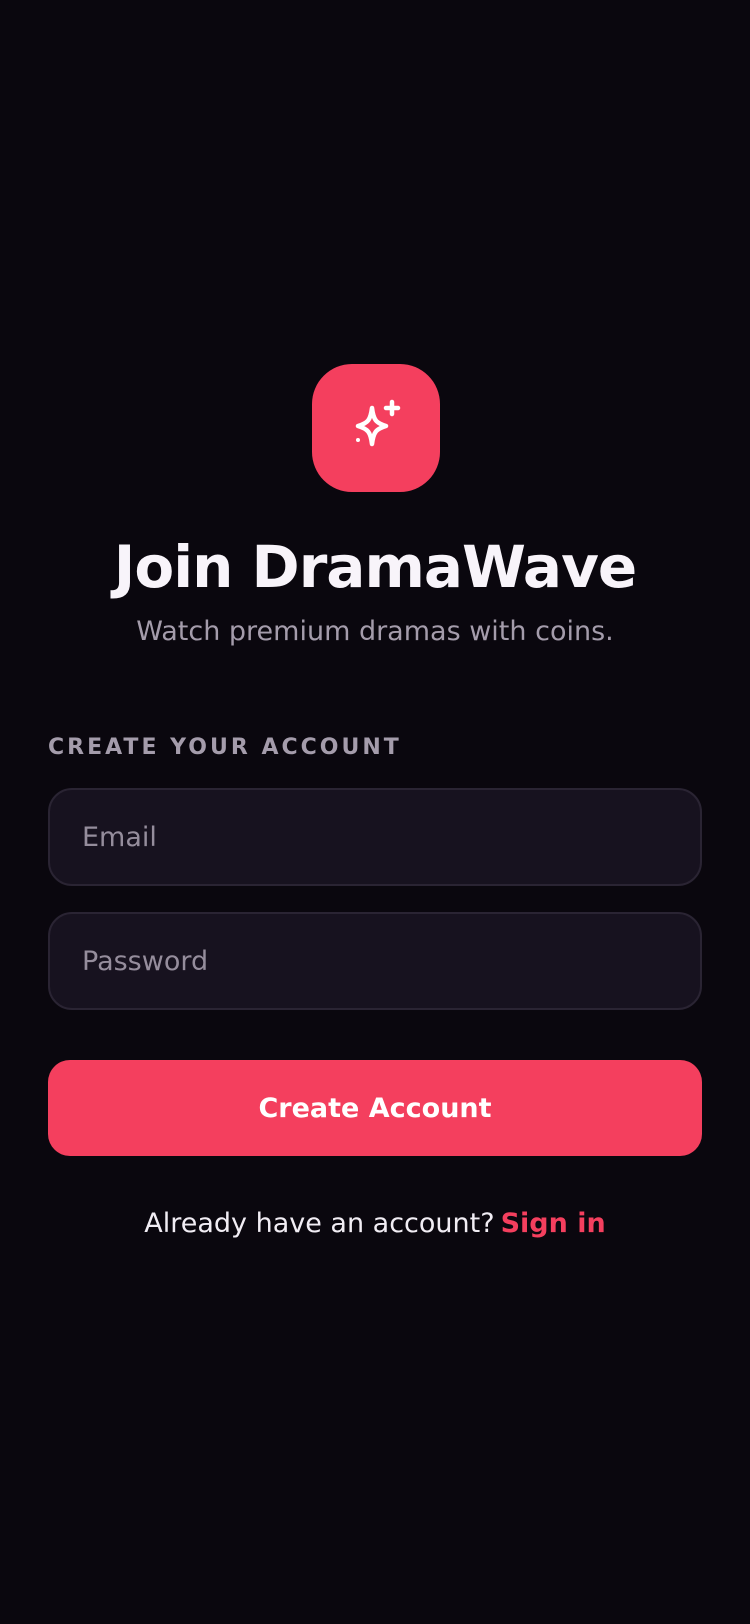 The width and height of the screenshot is (750, 1624). I want to click on form-section-label: CREATE YOUR ACCOUNT, so click(225, 747).